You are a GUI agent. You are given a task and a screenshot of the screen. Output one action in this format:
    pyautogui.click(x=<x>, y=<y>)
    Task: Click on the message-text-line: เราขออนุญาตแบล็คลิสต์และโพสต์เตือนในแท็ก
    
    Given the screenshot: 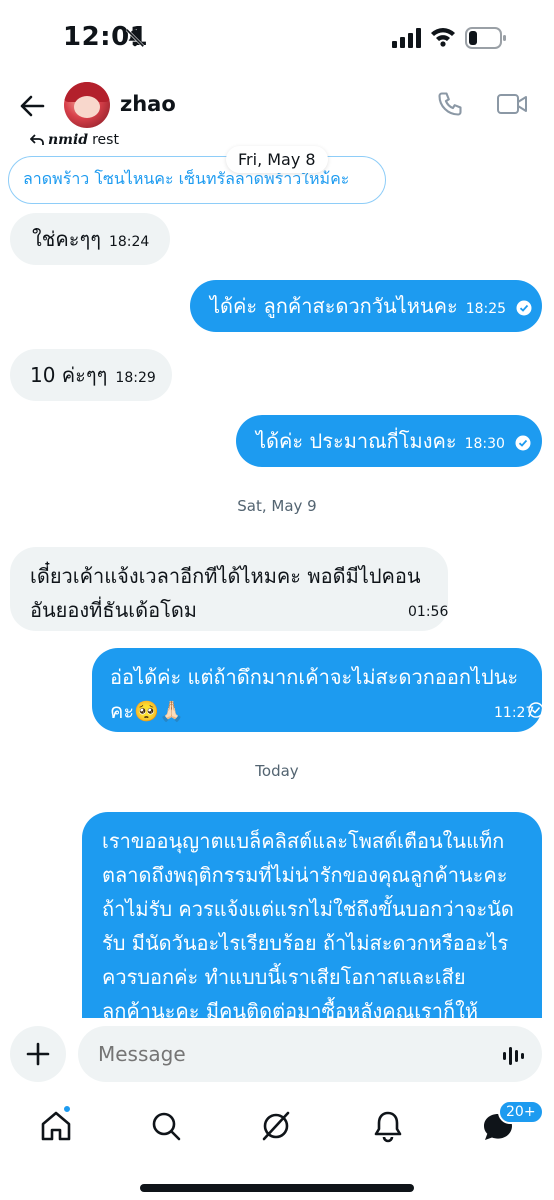 What is the action you would take?
    pyautogui.click(x=303, y=841)
    